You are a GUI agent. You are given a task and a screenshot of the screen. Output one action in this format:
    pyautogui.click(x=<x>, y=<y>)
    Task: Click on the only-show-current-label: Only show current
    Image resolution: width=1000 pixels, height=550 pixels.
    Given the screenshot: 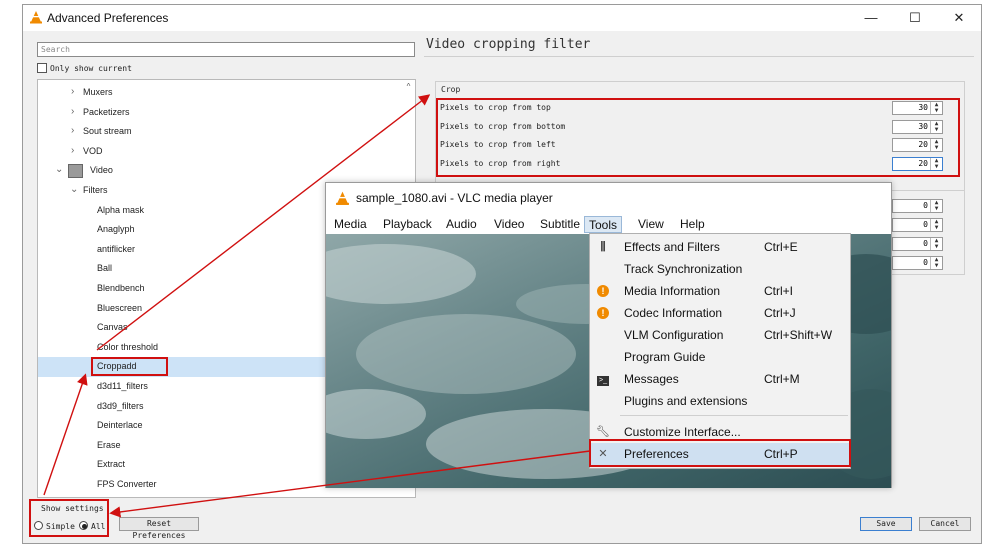 What is the action you would take?
    pyautogui.click(x=91, y=68)
    